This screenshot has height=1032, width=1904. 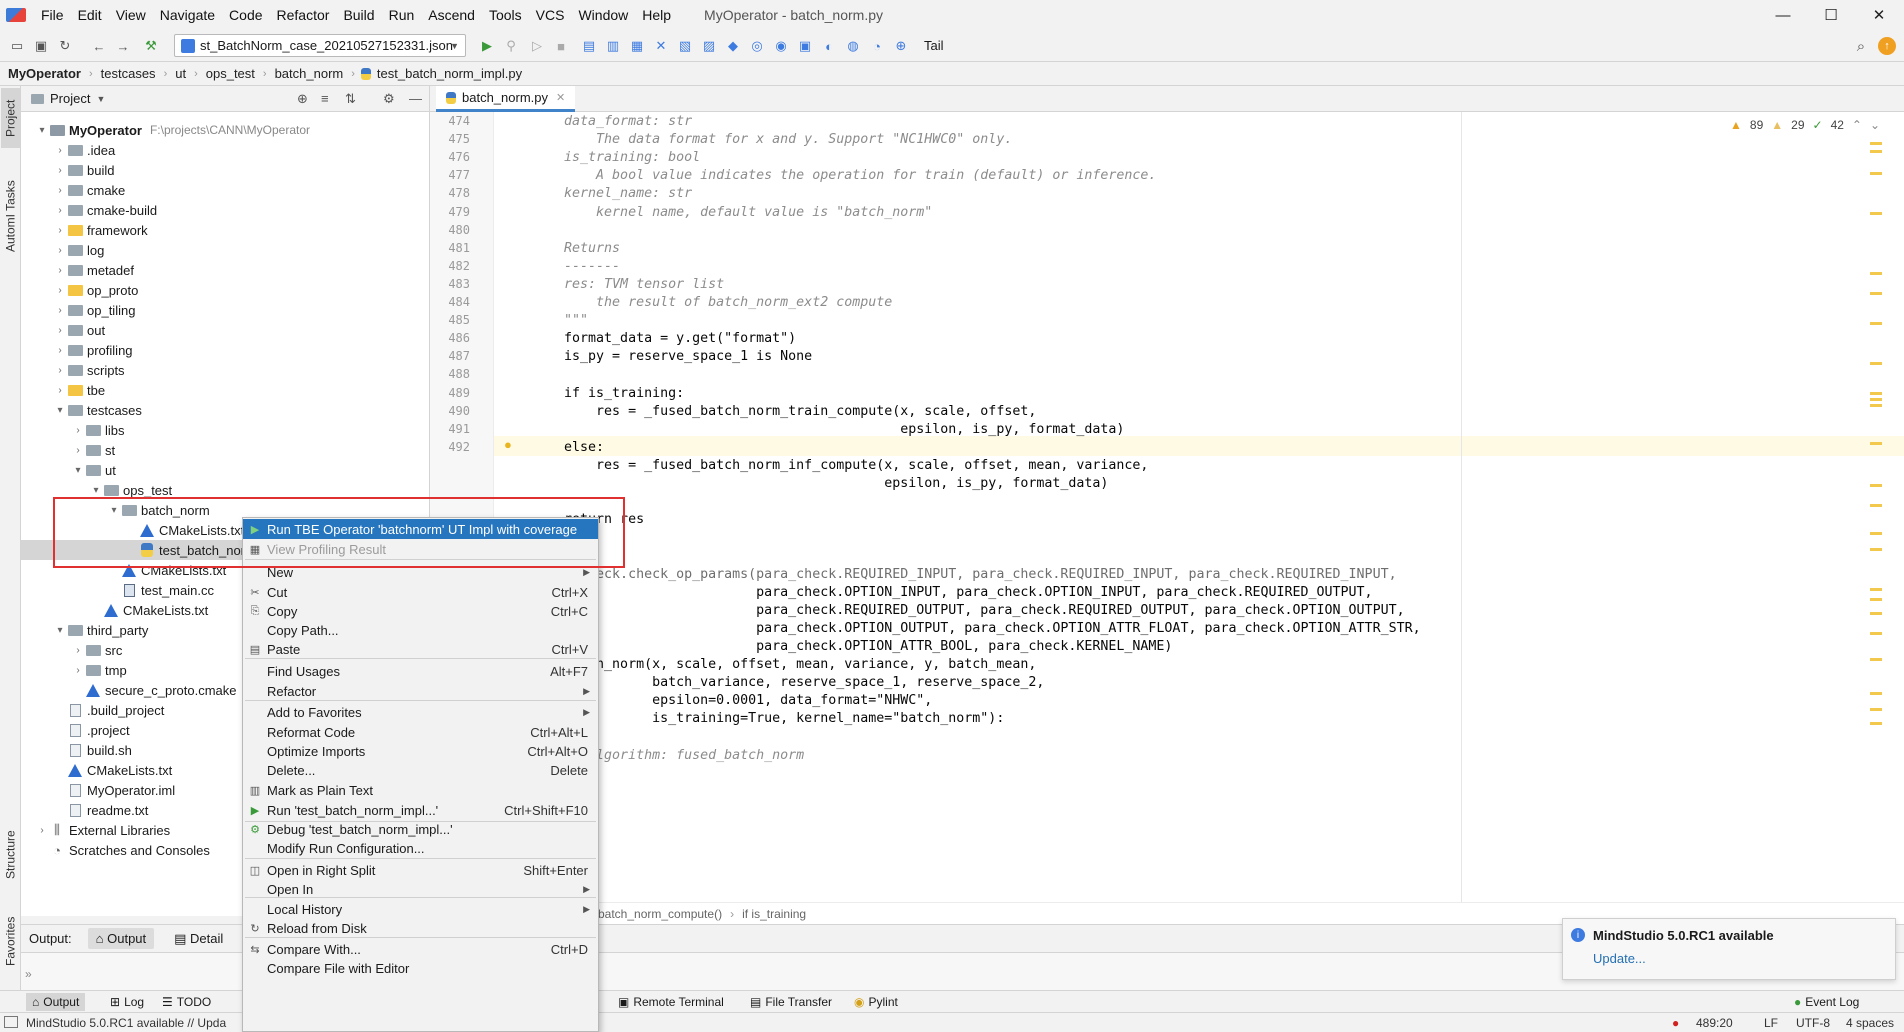 I want to click on status-message: MindStudio 5.0.RC1 available // Upda, so click(x=126, y=1023).